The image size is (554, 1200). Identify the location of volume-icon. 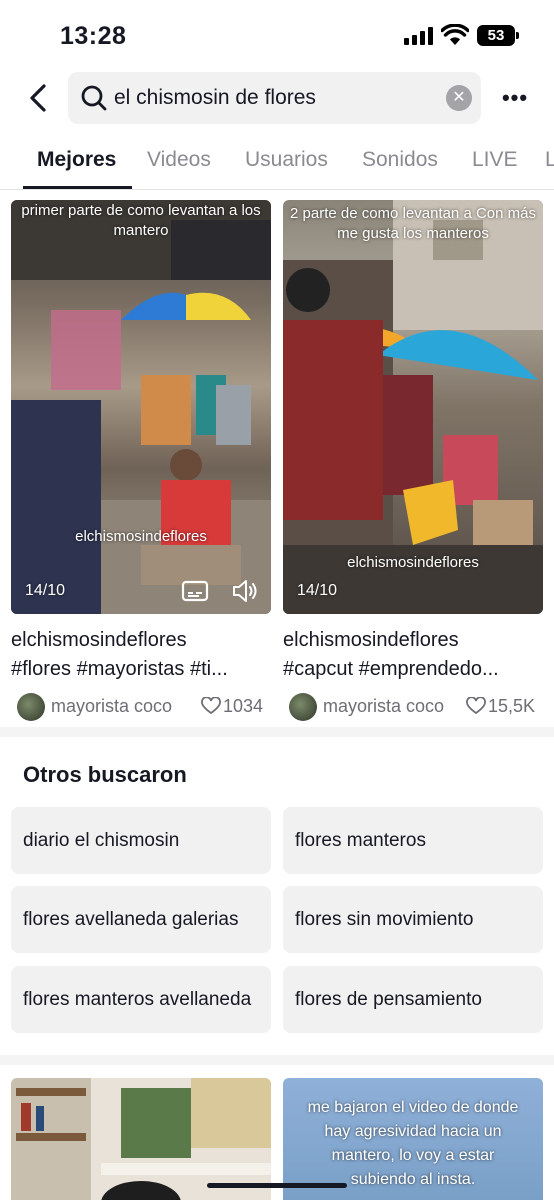
(245, 591).